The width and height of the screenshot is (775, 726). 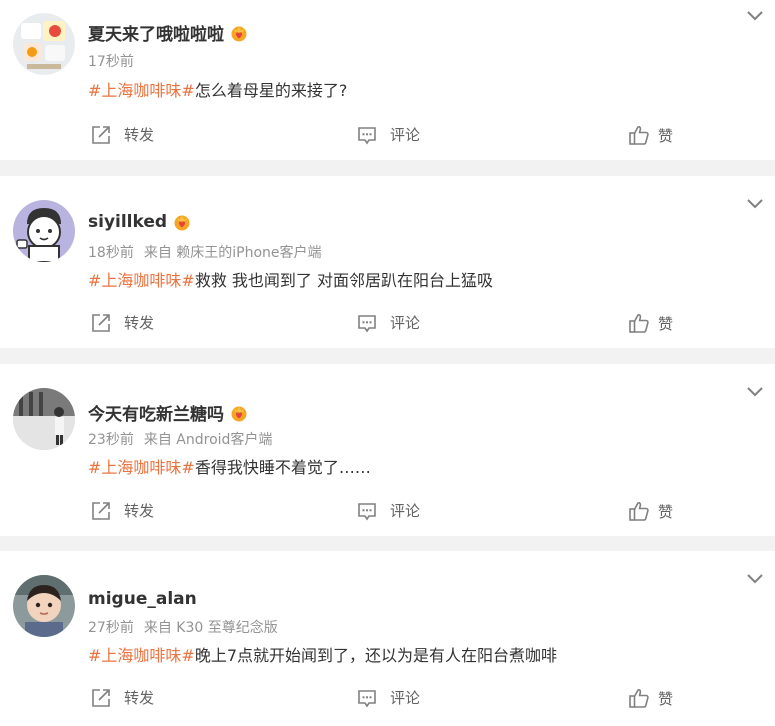 I want to click on username-text: 今天有吃新兰糖吗, so click(x=156, y=412).